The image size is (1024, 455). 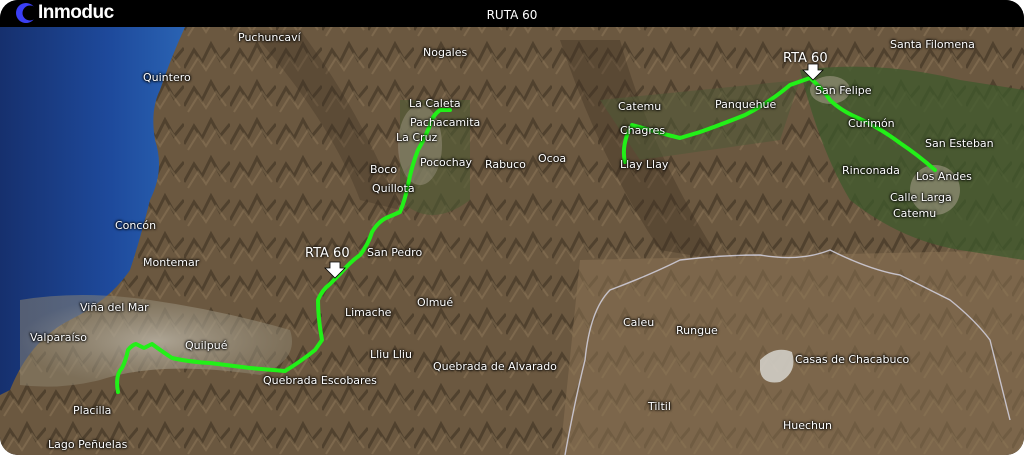 I want to click on place-label: San Pedro, so click(x=395, y=252).